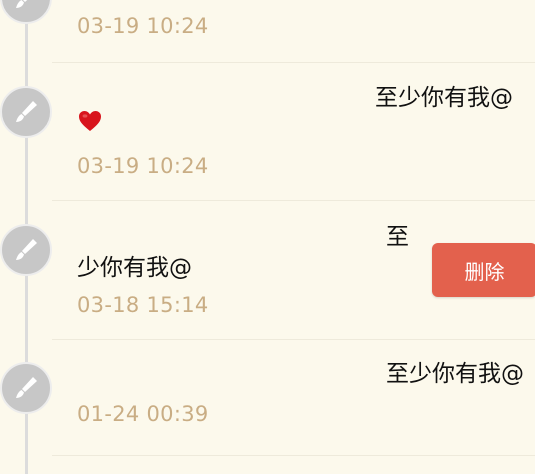 This screenshot has height=474, width=535. Describe the element at coordinates (483, 270) in the screenshot. I see `delete-button: 删除` at that location.